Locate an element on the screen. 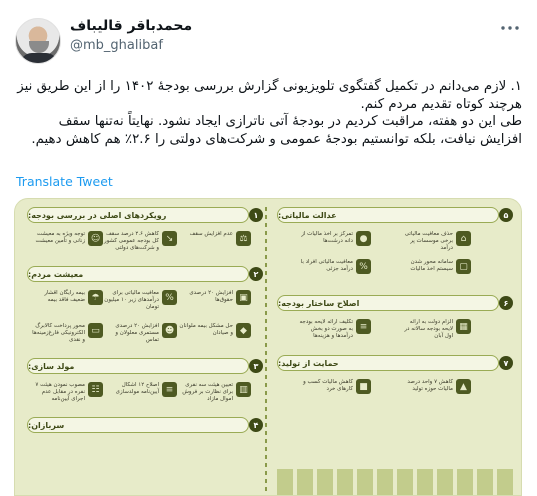 The width and height of the screenshot is (537, 496). infographic-divider is located at coordinates (266, 351).